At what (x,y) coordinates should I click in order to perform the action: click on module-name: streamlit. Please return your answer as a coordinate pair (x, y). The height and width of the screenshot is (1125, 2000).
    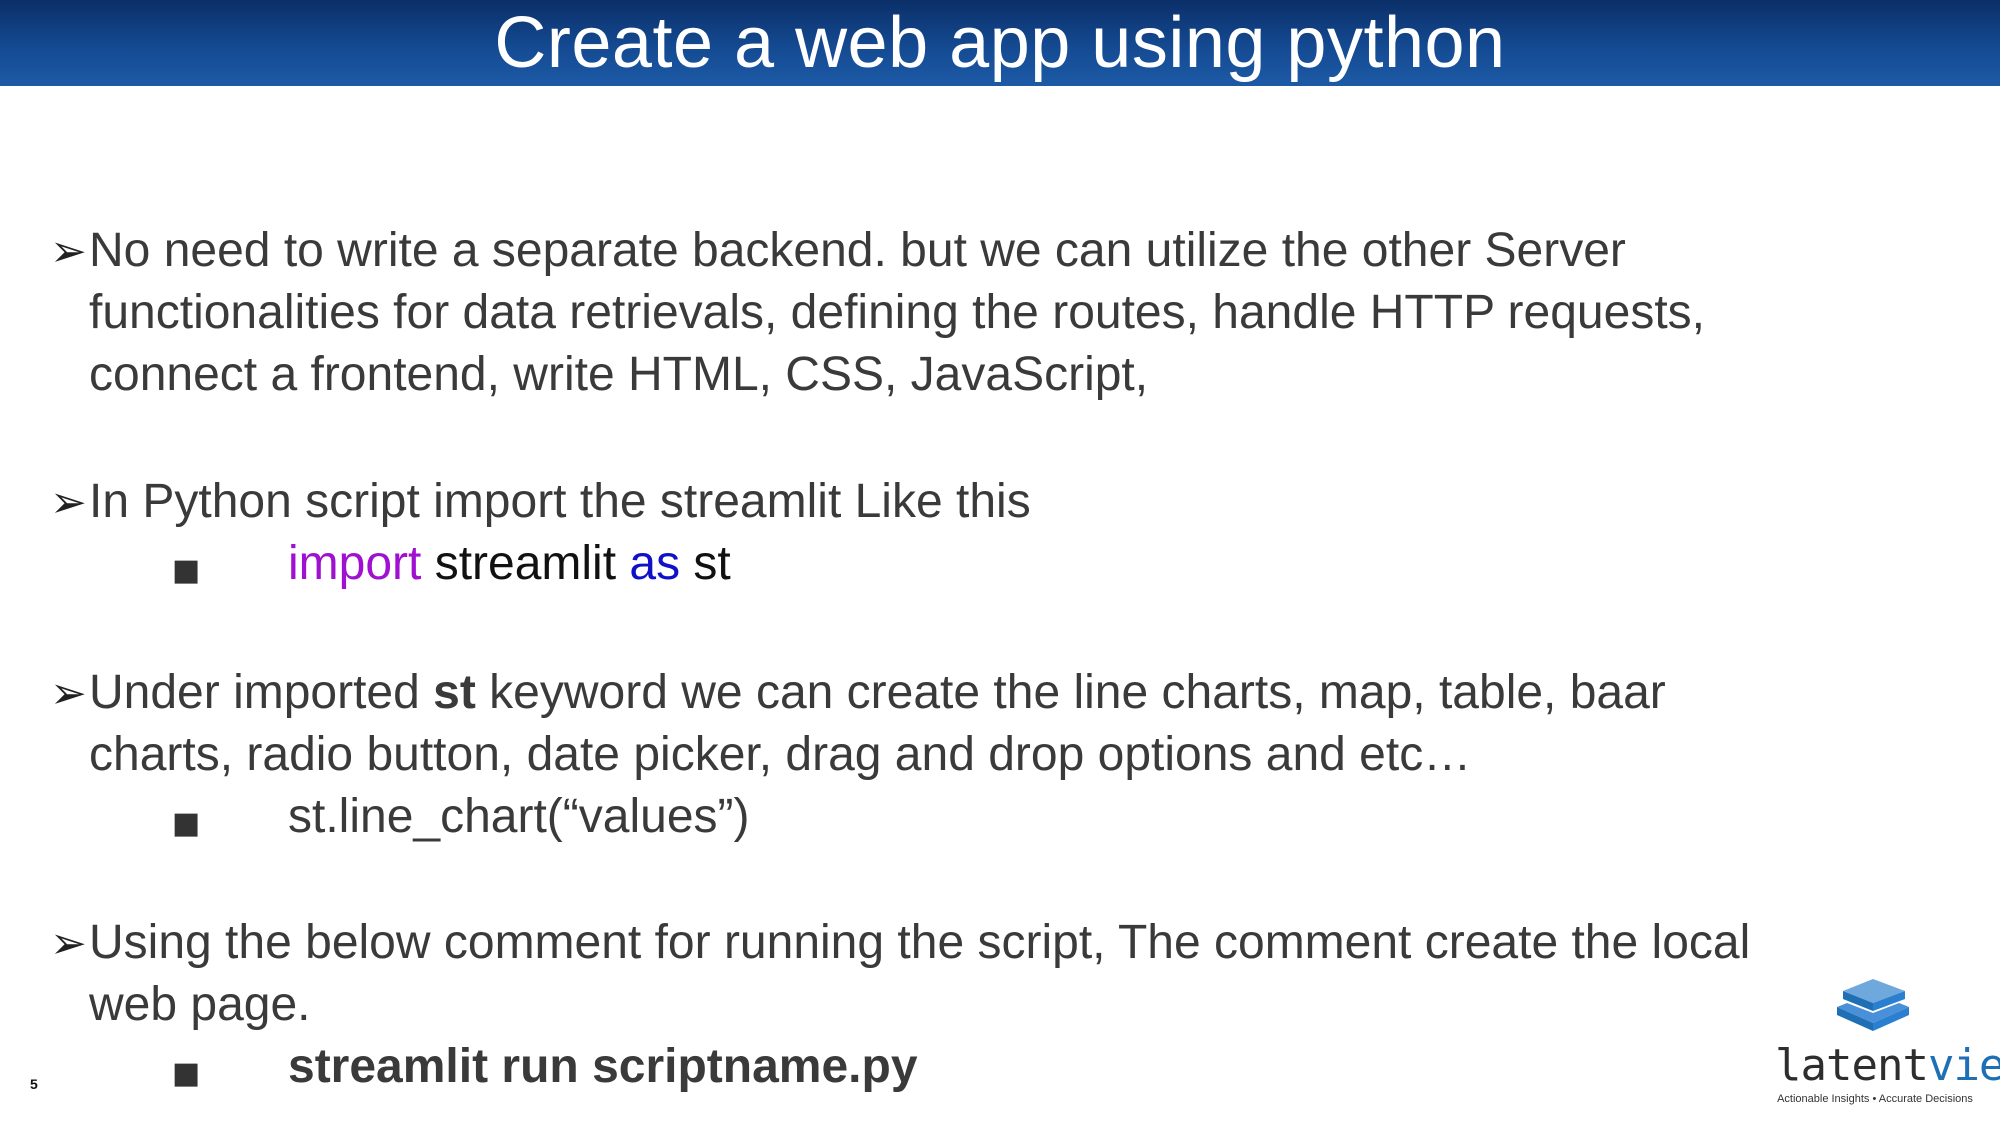
    Looking at the image, I should click on (525, 563).